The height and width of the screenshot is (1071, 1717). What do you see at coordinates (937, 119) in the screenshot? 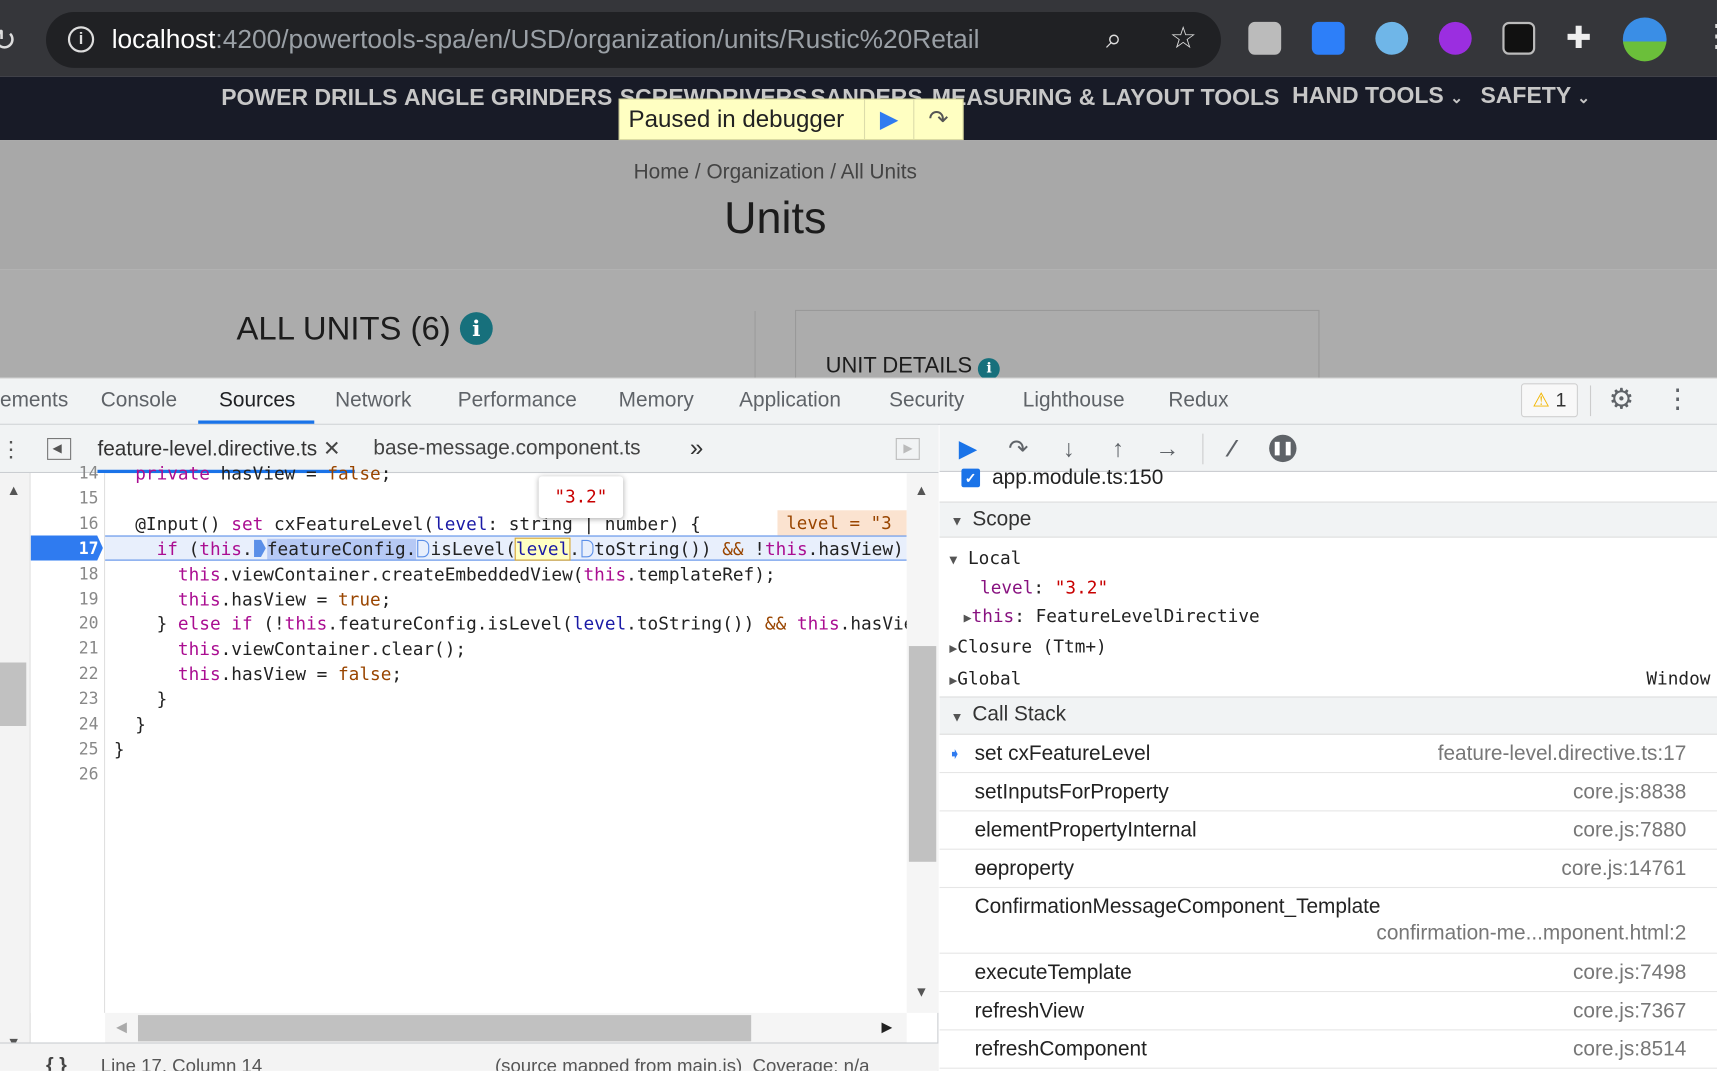
I see `step-over-button: ↷` at bounding box center [937, 119].